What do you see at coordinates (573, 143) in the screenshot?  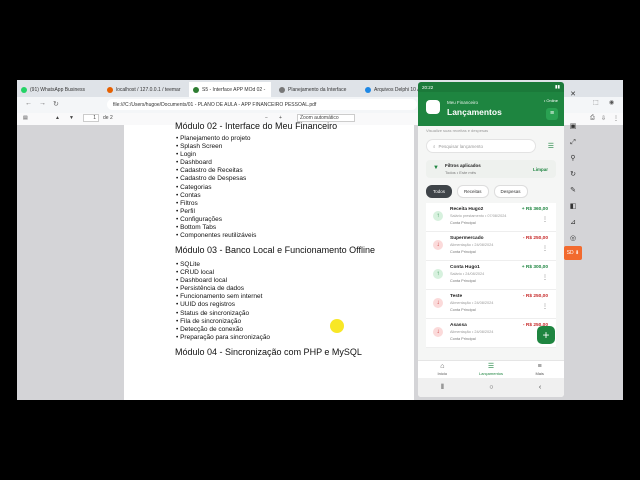 I see `fullscreen-icon: ⤢` at bounding box center [573, 143].